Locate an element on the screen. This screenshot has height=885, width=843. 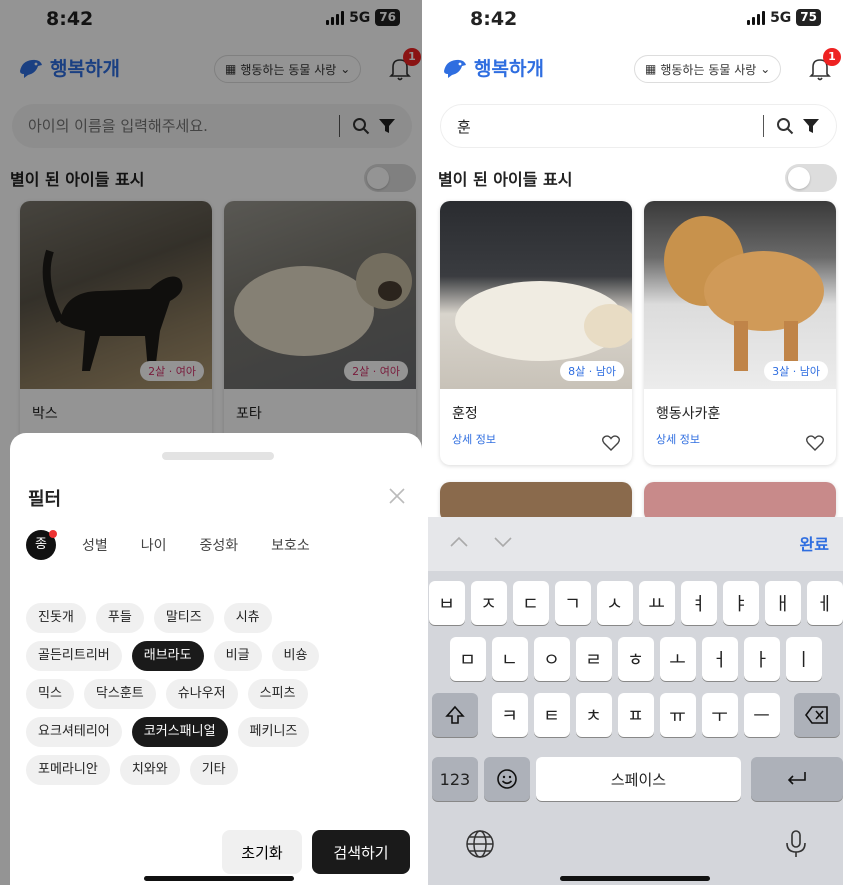
search-bar is located at coordinates (638, 126).